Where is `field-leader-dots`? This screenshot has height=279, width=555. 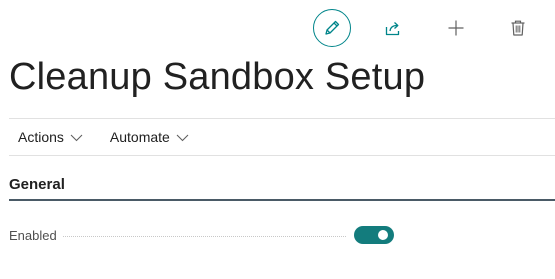
field-leader-dots is located at coordinates (204, 236).